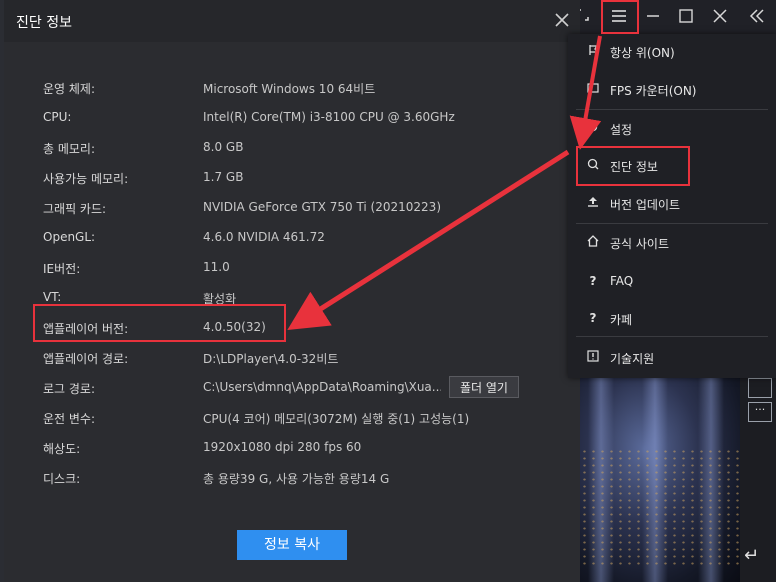  Describe the element at coordinates (585, 92) in the screenshot. I see `arrow-to-diagnostic-menu` at that location.